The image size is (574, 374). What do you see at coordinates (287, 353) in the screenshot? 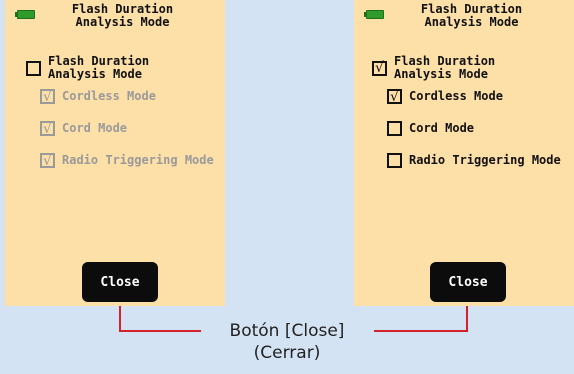
I see `caption-line: (Cerrar)` at bounding box center [287, 353].